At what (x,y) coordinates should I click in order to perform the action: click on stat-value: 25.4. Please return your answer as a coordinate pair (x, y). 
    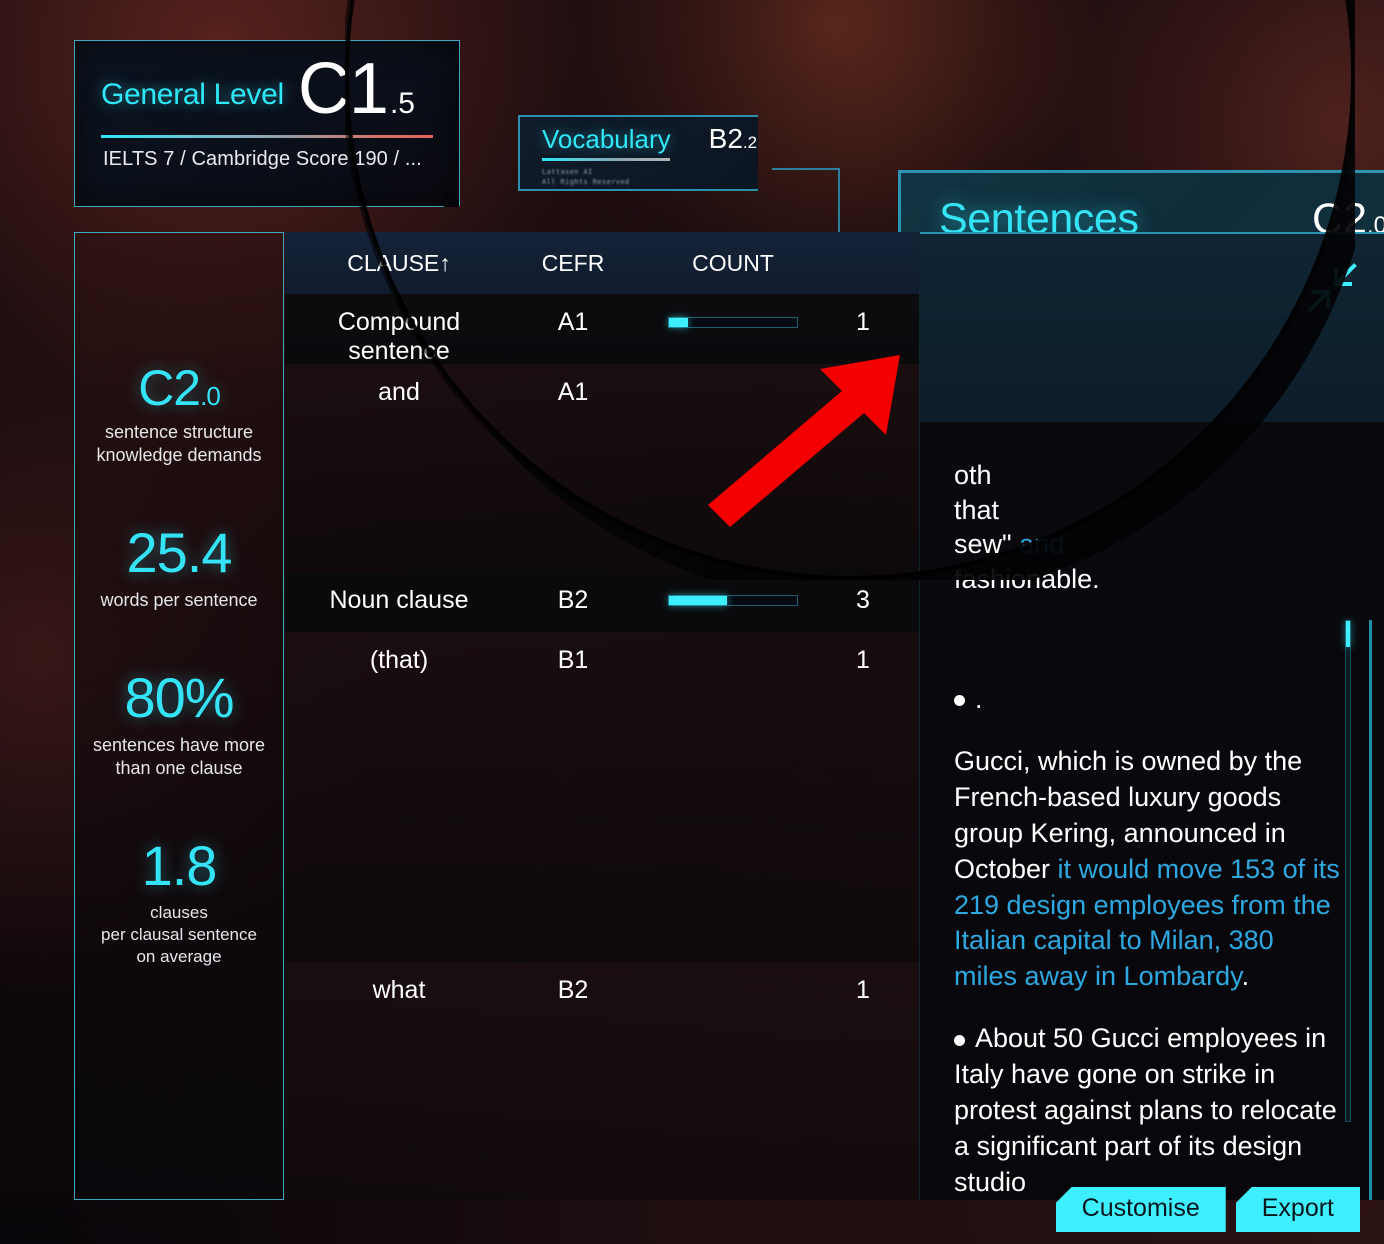
    Looking at the image, I should click on (179, 553).